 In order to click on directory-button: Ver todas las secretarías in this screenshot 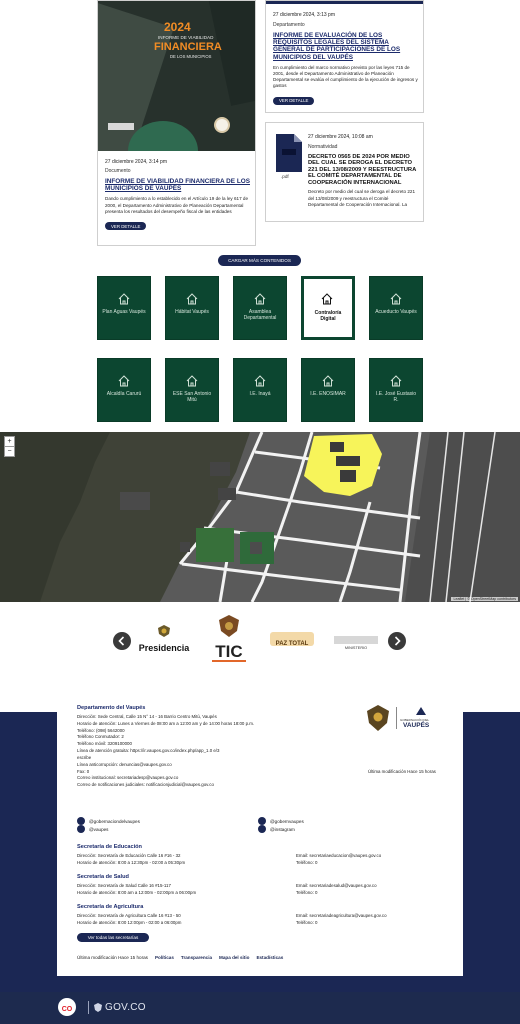, I will do `click(113, 937)`.